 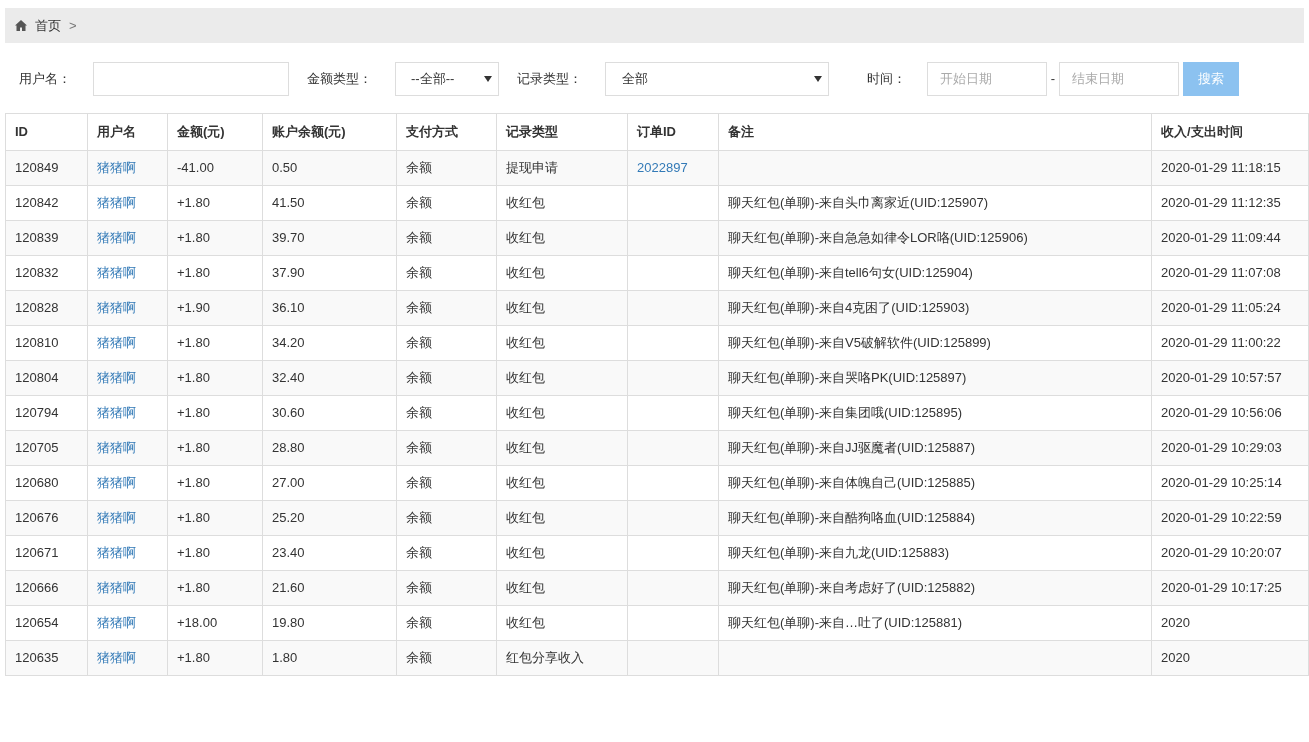 What do you see at coordinates (193, 308) in the screenshot?
I see `table-cell: +1.90` at bounding box center [193, 308].